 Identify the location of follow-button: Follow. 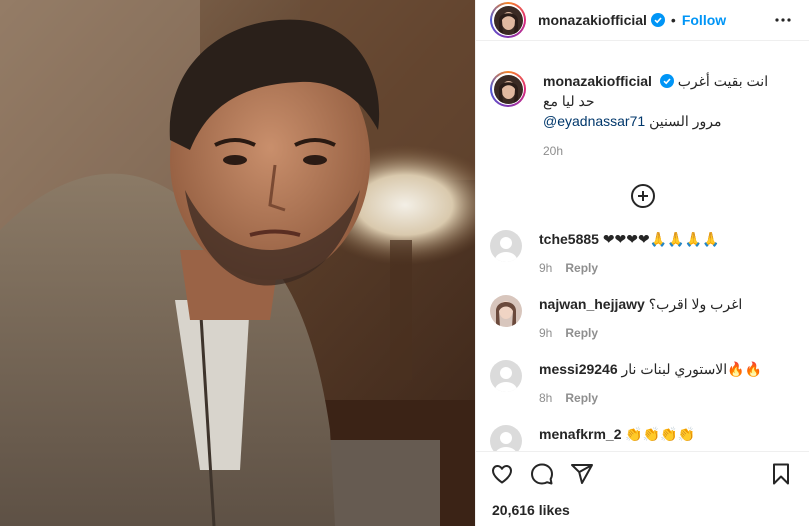
(704, 20).